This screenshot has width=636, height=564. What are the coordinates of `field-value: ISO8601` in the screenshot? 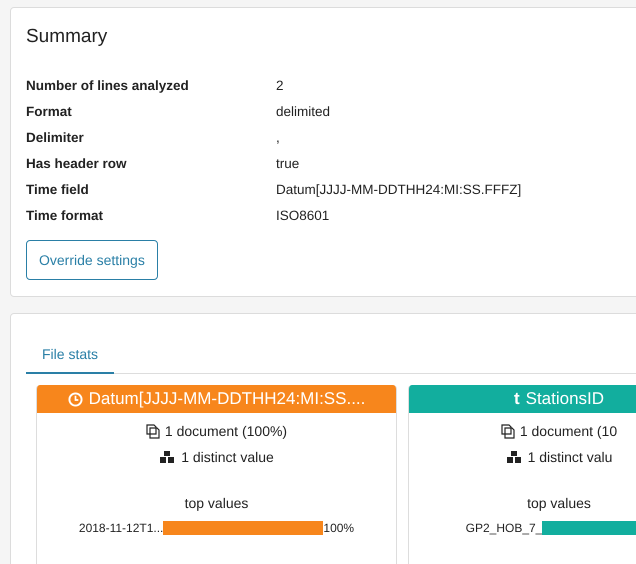 It's located at (303, 215).